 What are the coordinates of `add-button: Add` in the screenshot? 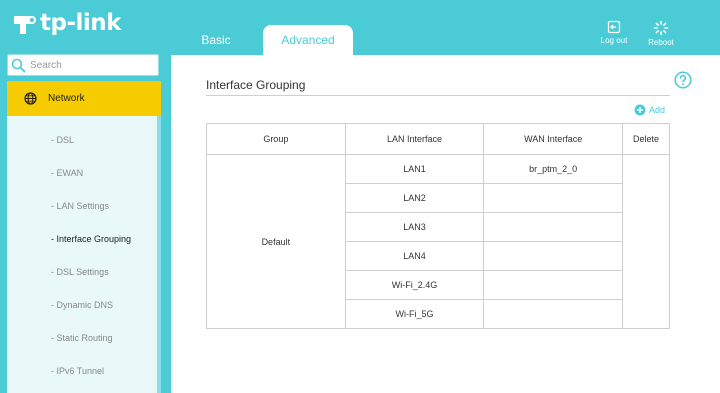 It's located at (649, 110).